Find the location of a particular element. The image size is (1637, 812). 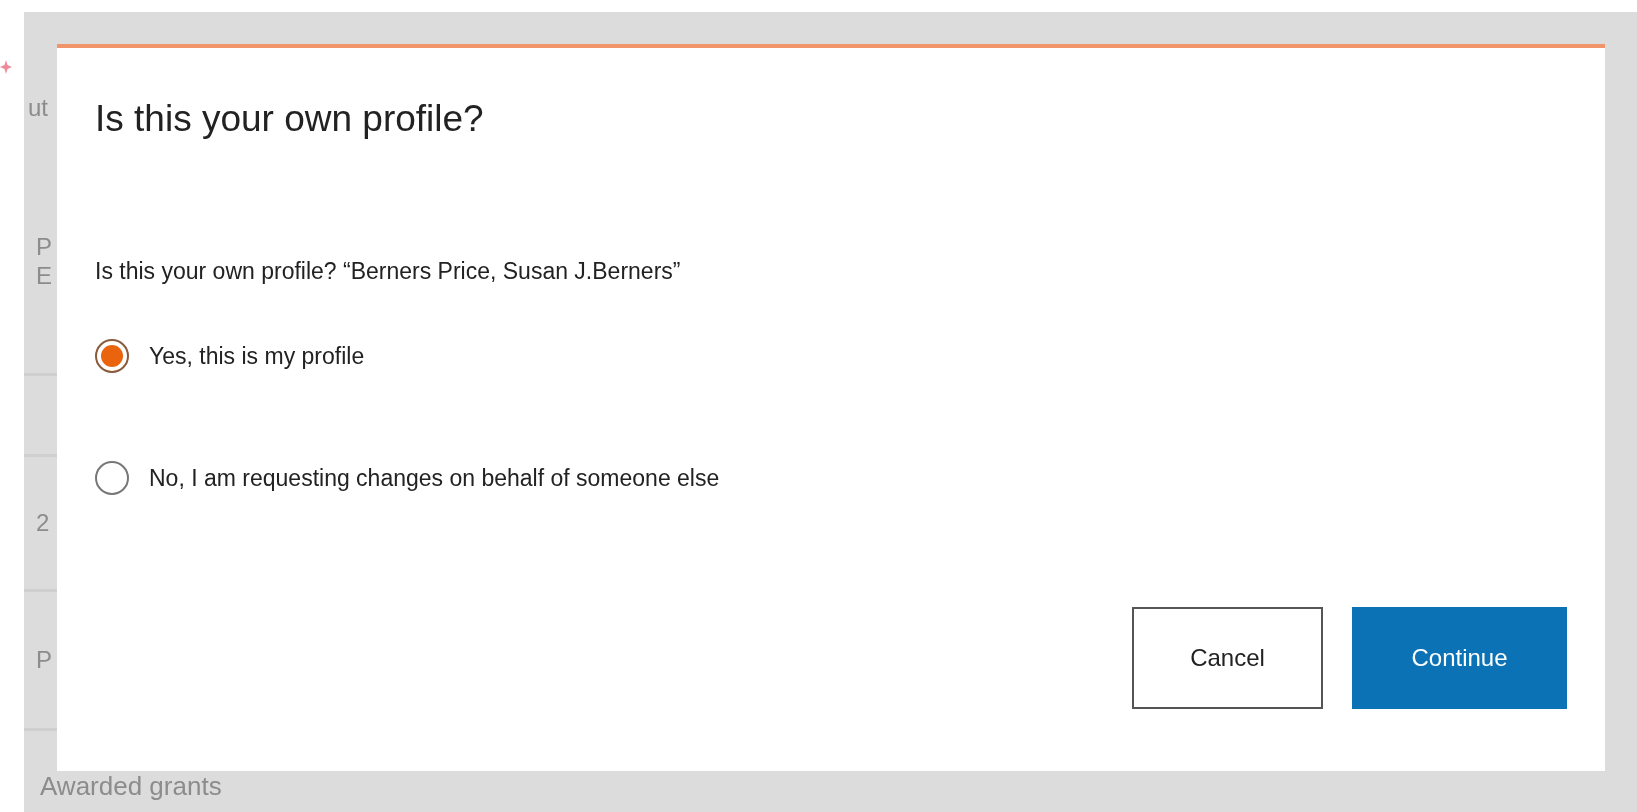

section-heading: Awarded grants is located at coordinates (131, 786).